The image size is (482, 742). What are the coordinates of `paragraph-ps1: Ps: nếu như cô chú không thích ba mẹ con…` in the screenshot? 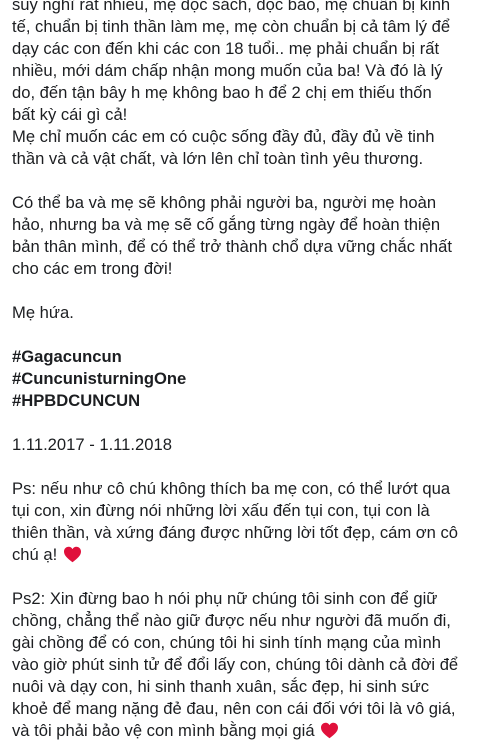 It's located at (243, 522).